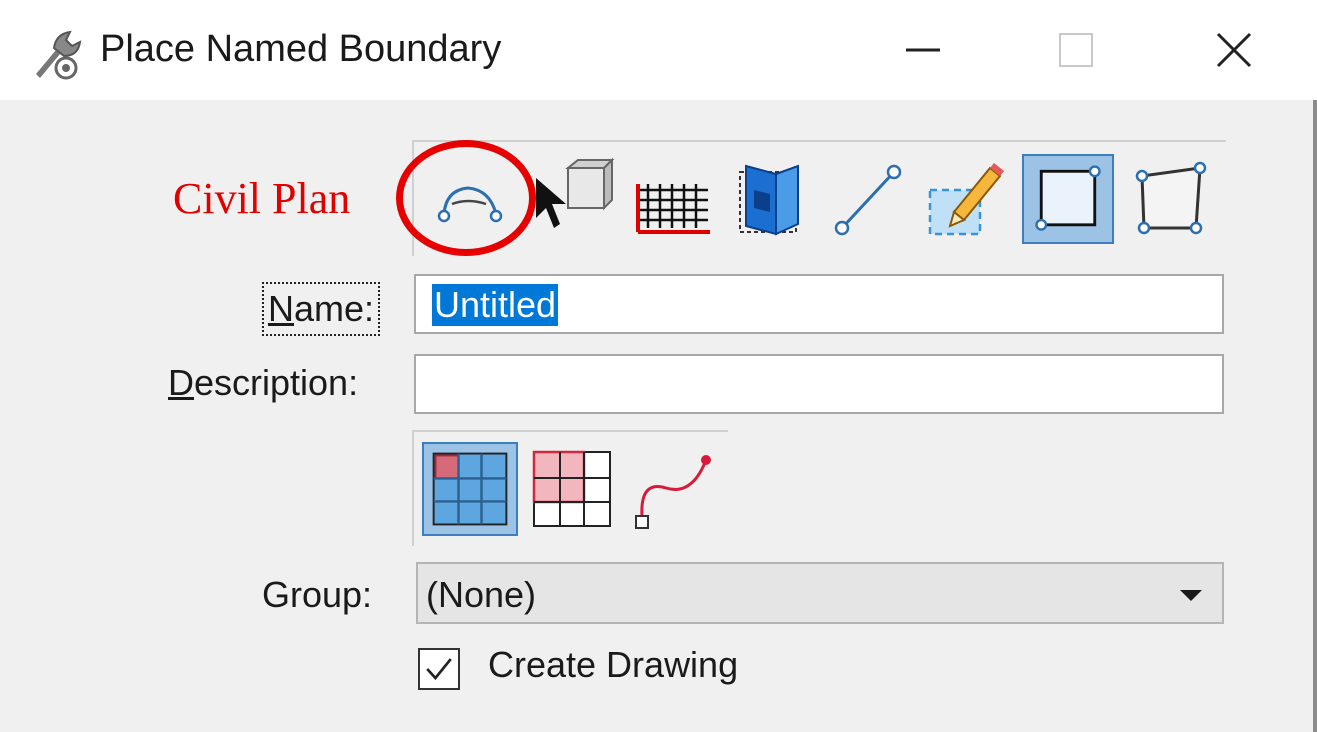 The image size is (1317, 732). I want to click on sheet-pencil-icon, so click(966, 199).